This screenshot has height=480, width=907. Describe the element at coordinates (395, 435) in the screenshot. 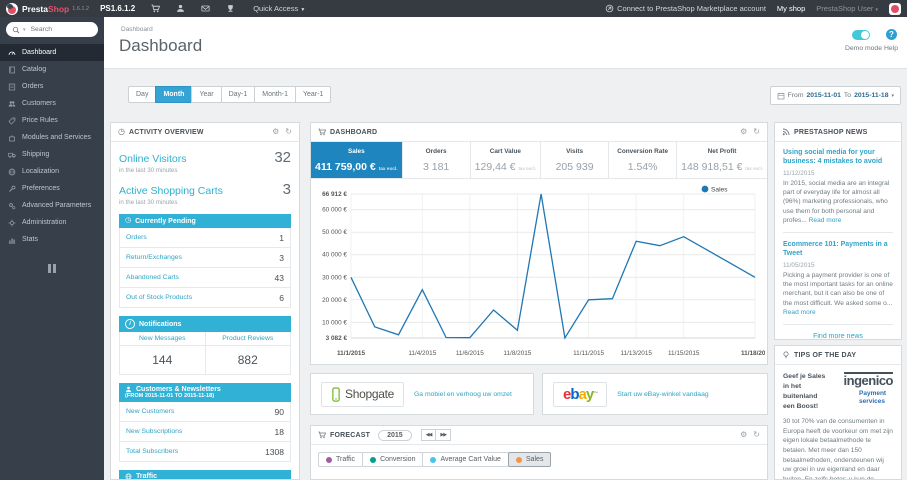

I see `forecast-year-pill: 2015` at that location.